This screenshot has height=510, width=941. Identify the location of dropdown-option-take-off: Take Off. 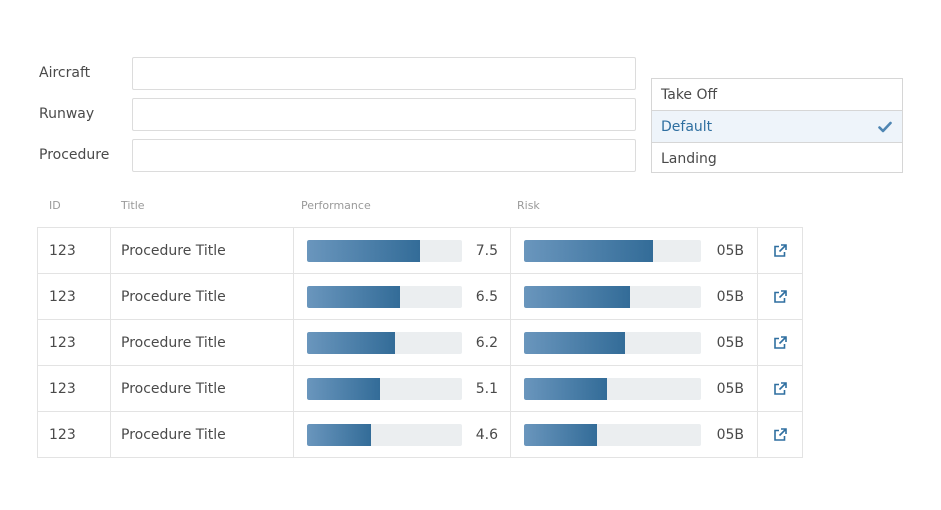
(777, 94).